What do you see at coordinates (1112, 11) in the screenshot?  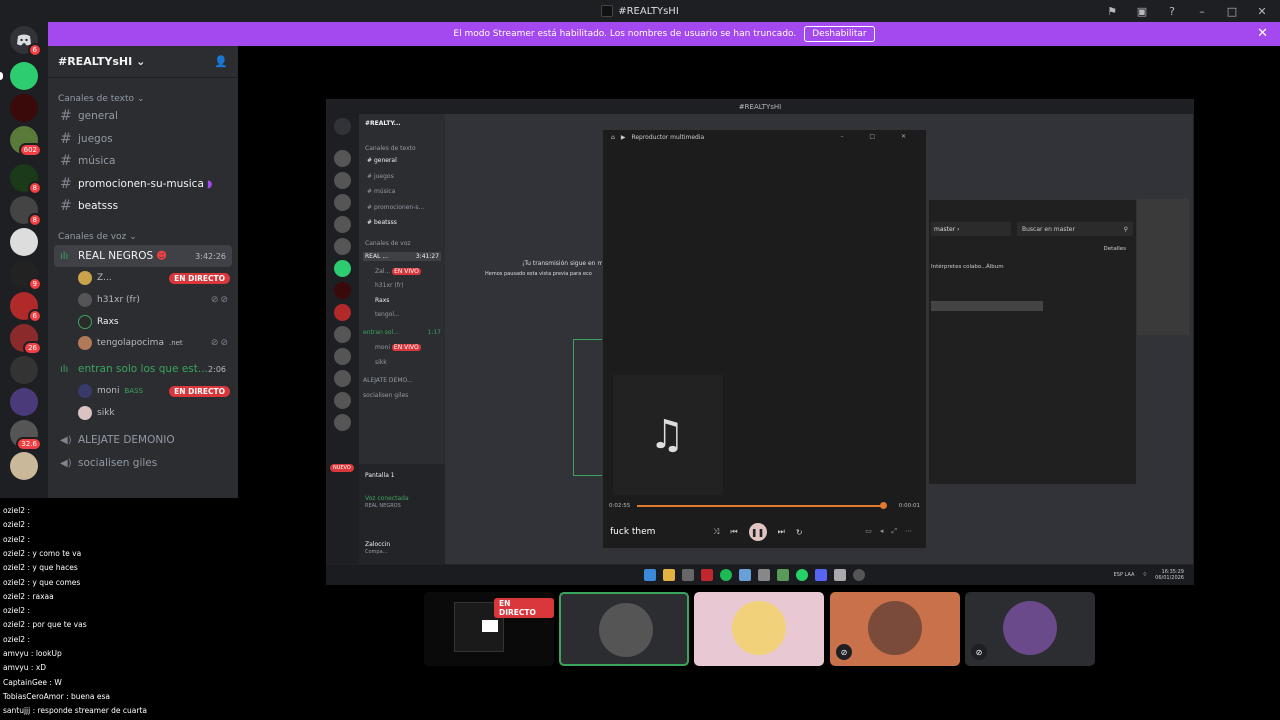 I see `inbox-icon: ⚑` at bounding box center [1112, 11].